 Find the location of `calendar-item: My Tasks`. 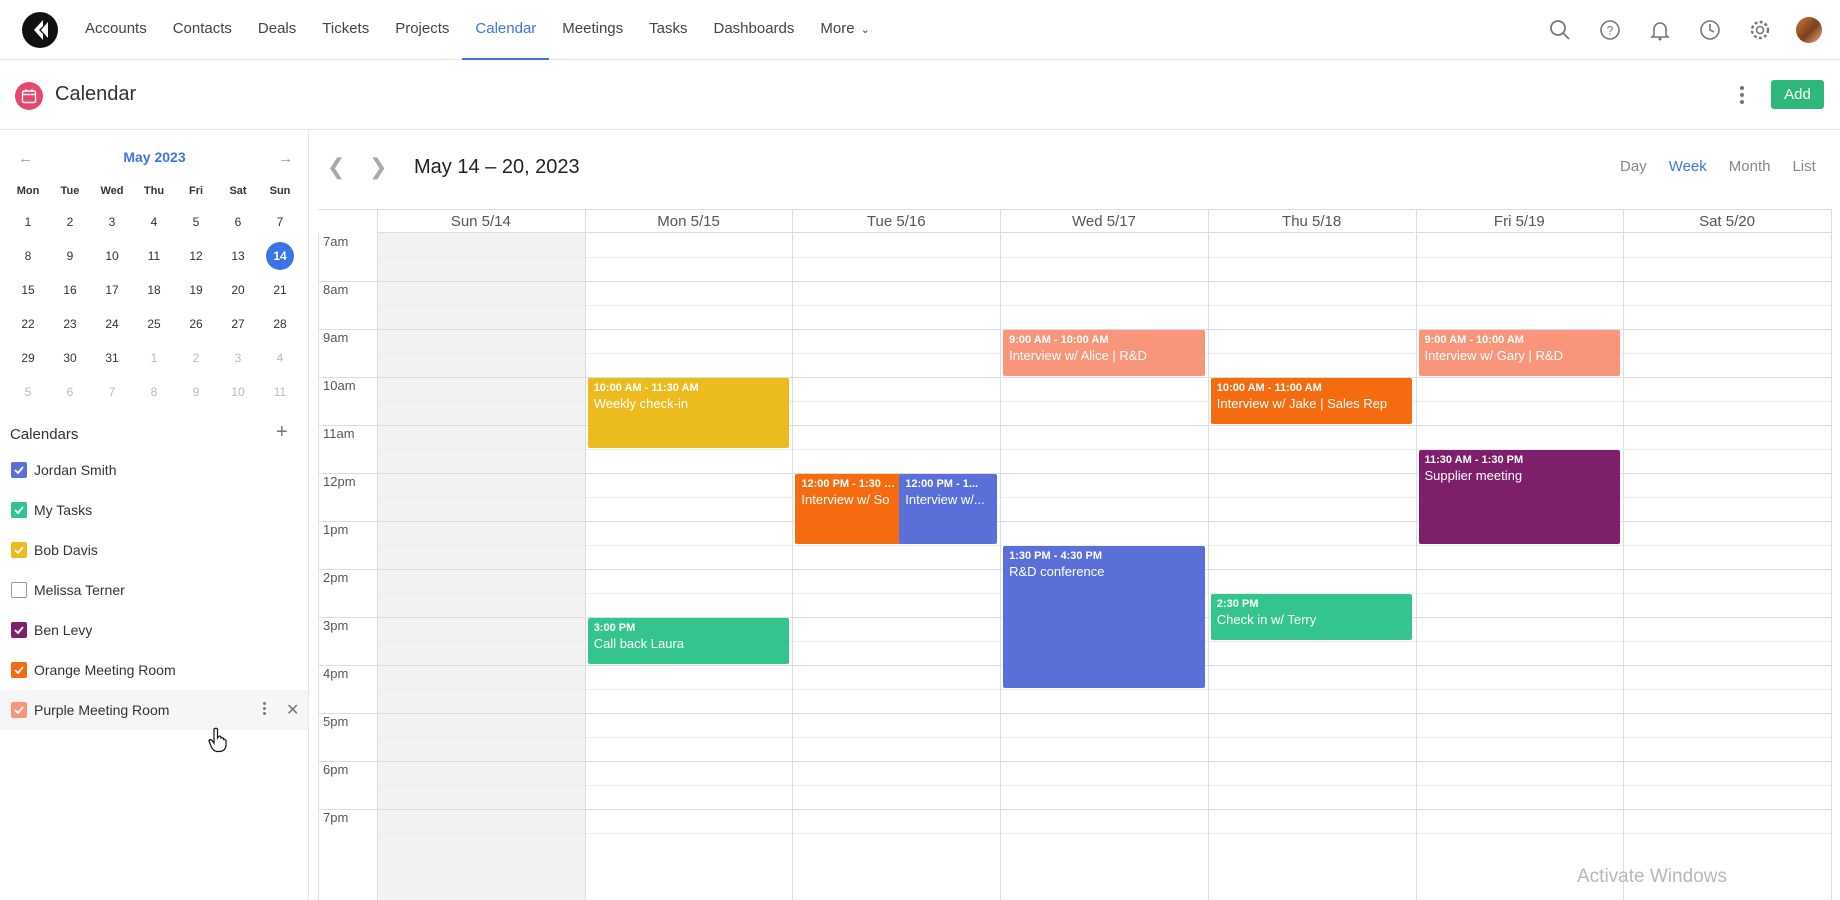

calendar-item: My Tasks is located at coordinates (154, 510).